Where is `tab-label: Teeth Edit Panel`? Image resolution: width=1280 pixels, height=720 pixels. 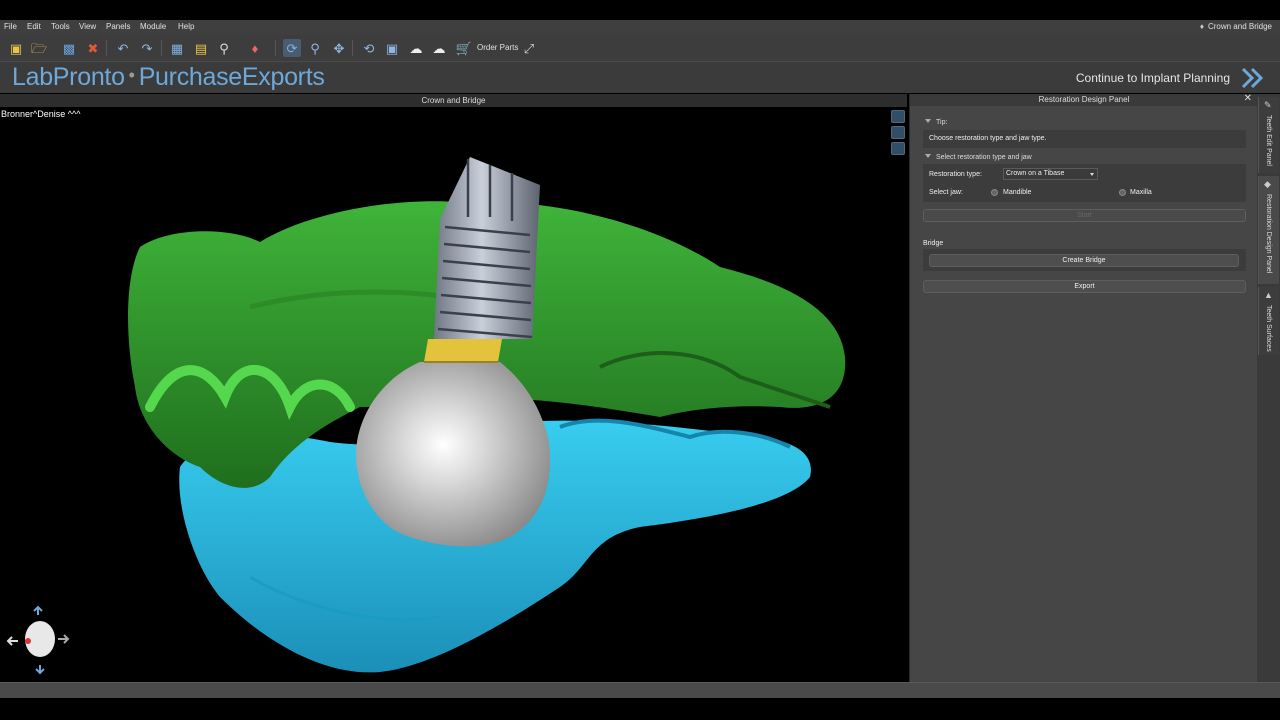 tab-label: Teeth Edit Panel is located at coordinates (1268, 140).